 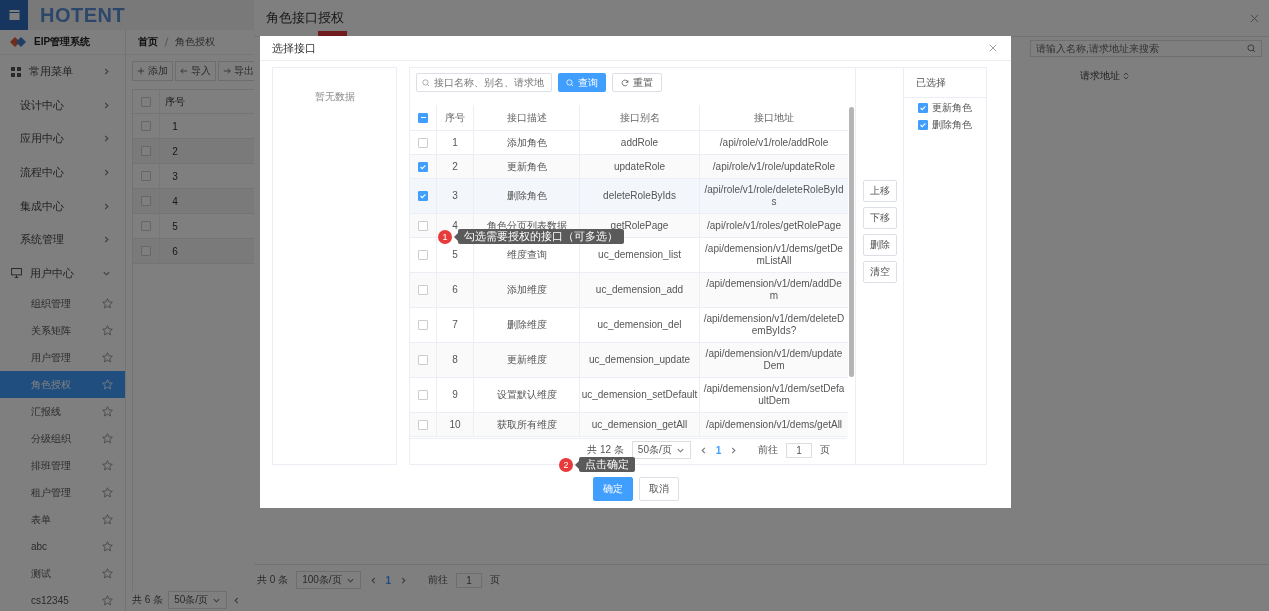 What do you see at coordinates (879, 244) in the screenshot?
I see `action-button: 删除` at bounding box center [879, 244].